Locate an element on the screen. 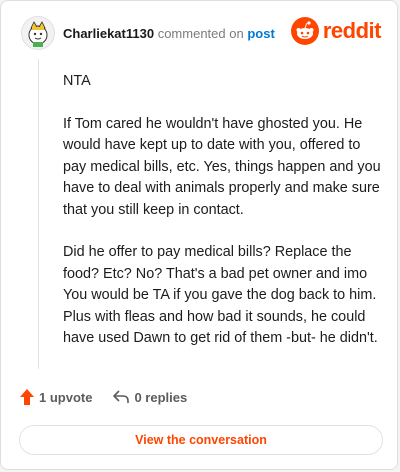  comment-action-text: commented on is located at coordinates (200, 33).